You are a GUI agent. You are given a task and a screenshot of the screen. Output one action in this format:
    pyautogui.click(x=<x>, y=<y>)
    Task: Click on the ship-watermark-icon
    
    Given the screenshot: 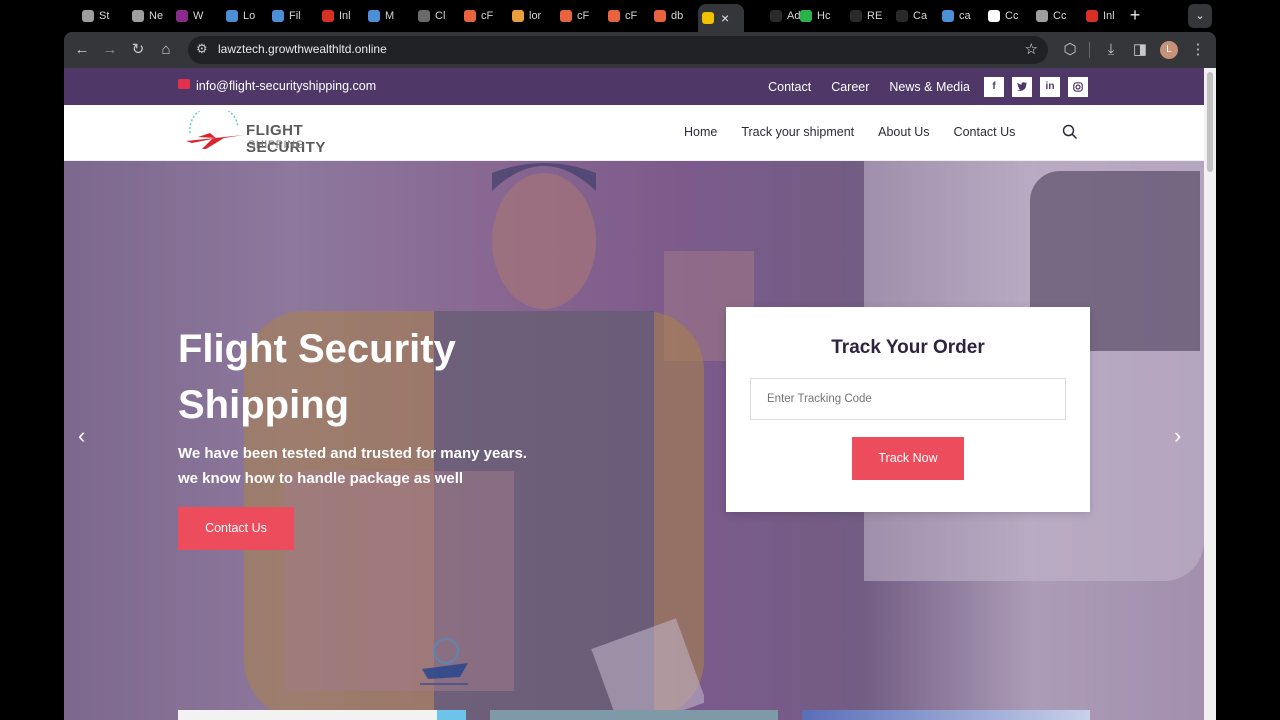 What is the action you would take?
    pyautogui.click(x=444, y=661)
    